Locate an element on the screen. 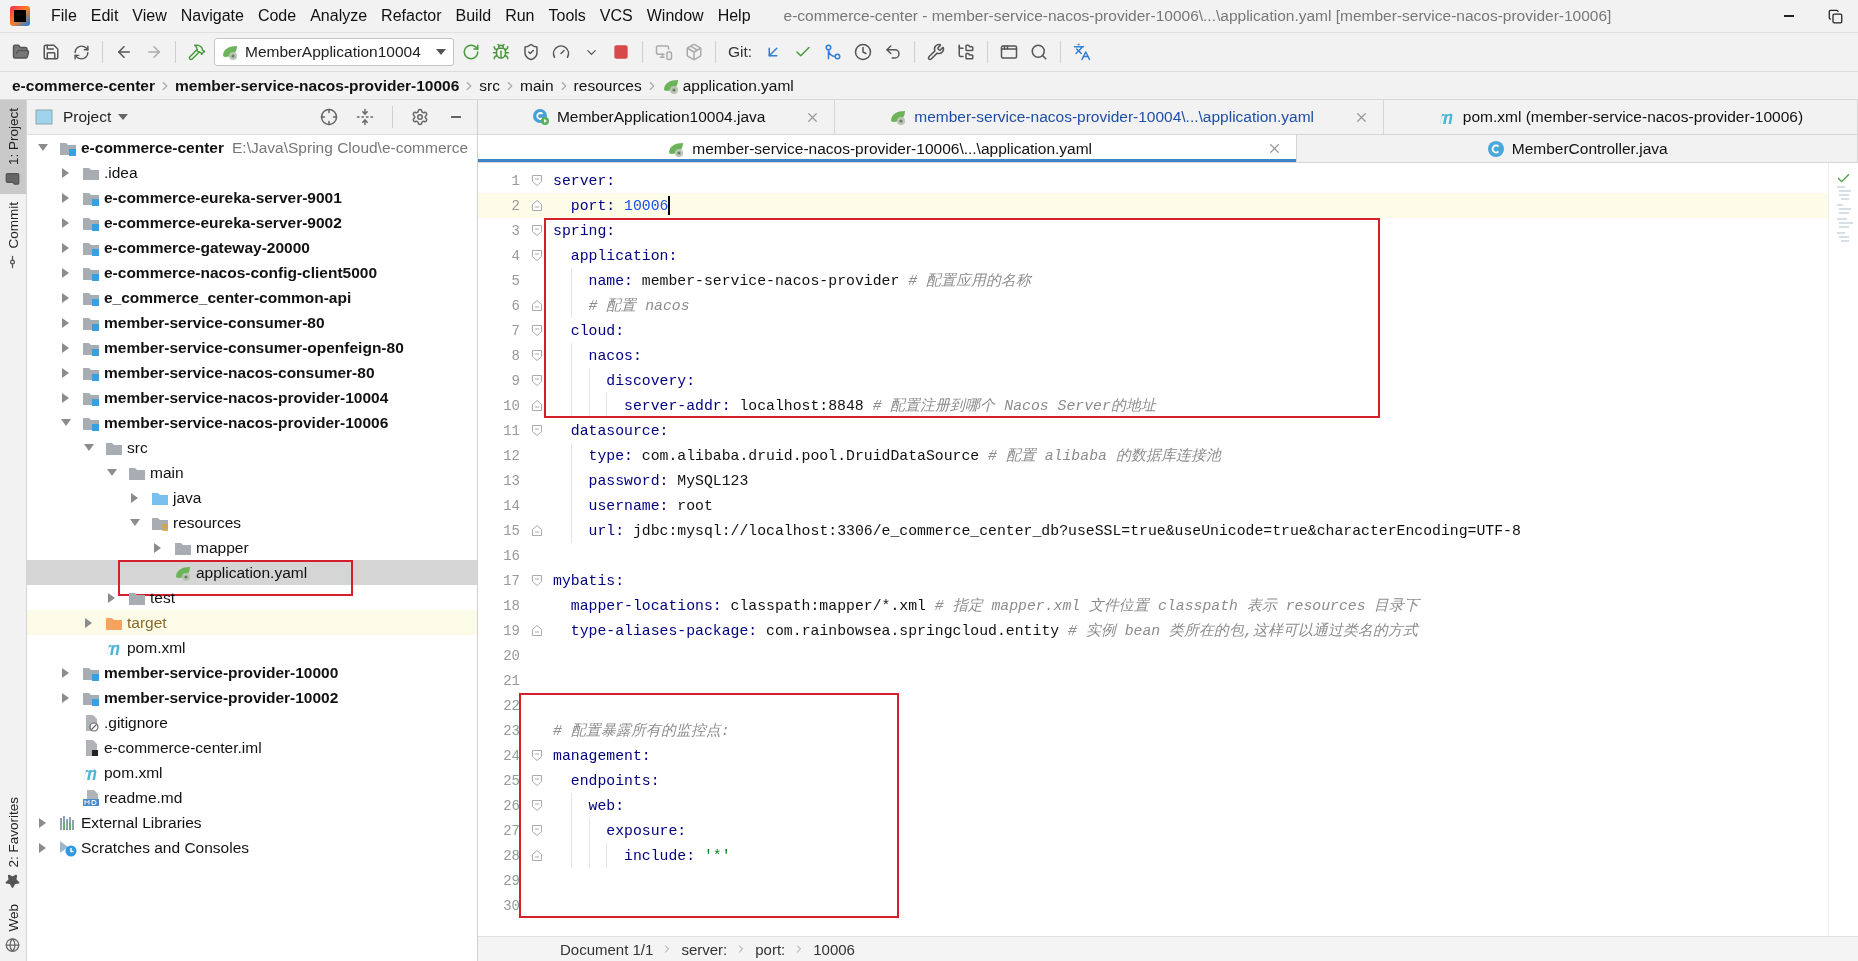 The height and width of the screenshot is (961, 1858). code-line: mapper-locations: classpath:mapper/*.xml # 指定 mapper.xml 文件位置 classpath 表示 resources 目录下 is located at coordinates (994, 606).